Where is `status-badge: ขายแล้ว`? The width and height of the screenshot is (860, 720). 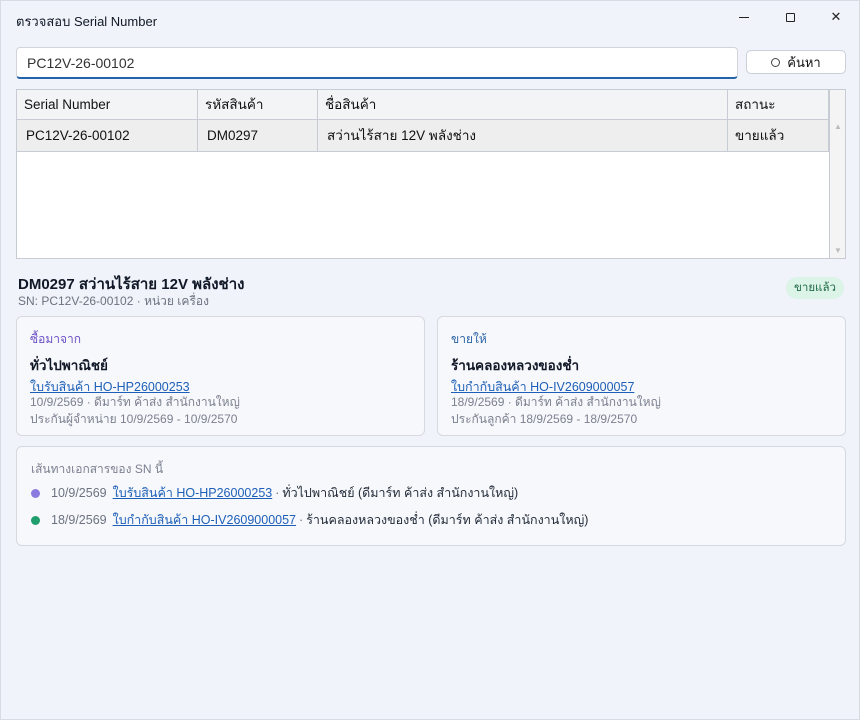
status-badge: ขายแล้ว is located at coordinates (815, 288).